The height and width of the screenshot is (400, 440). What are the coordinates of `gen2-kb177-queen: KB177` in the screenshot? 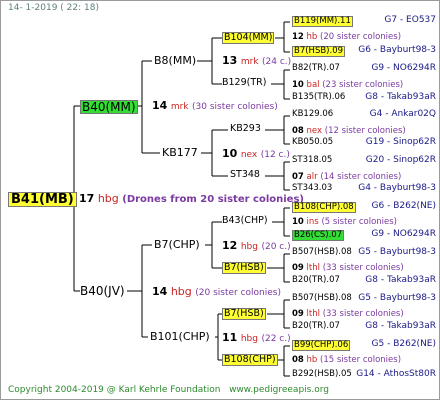 It's located at (180, 152).